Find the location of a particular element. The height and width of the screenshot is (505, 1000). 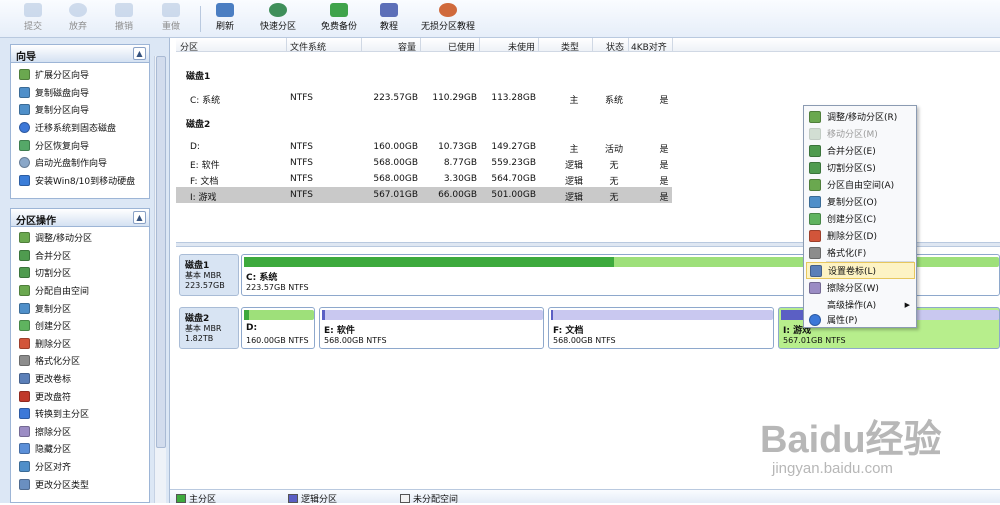

wizard-item-boot-cd: 启动光盘制作向导 is located at coordinates (80, 163).